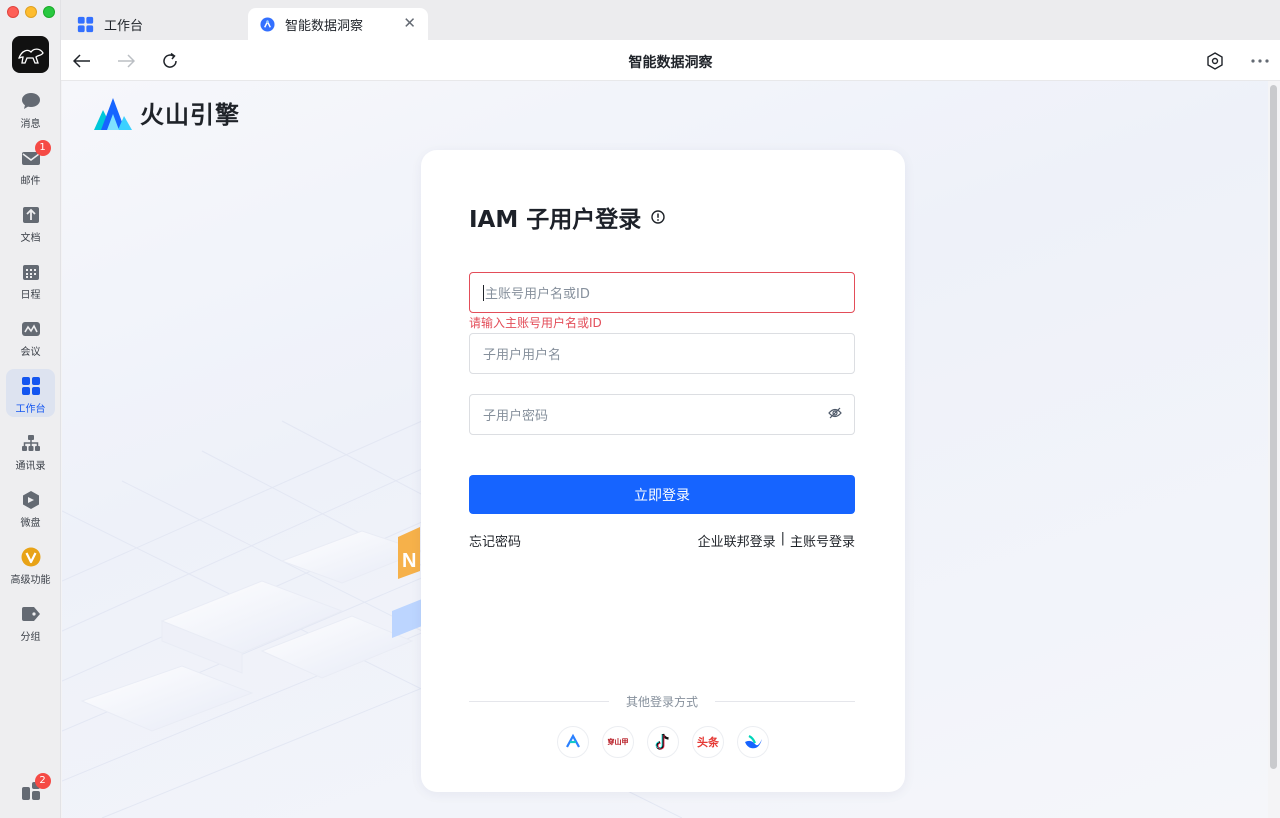 The height and width of the screenshot is (818, 1280). What do you see at coordinates (31, 329) in the screenshot?
I see `meeting-icon` at bounding box center [31, 329].